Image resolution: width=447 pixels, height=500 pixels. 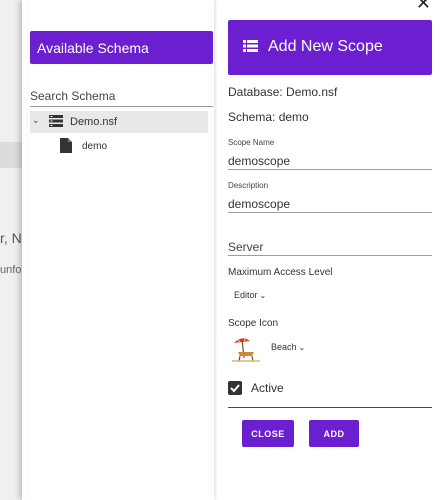 I want to click on active-label: Active, so click(x=267, y=388).